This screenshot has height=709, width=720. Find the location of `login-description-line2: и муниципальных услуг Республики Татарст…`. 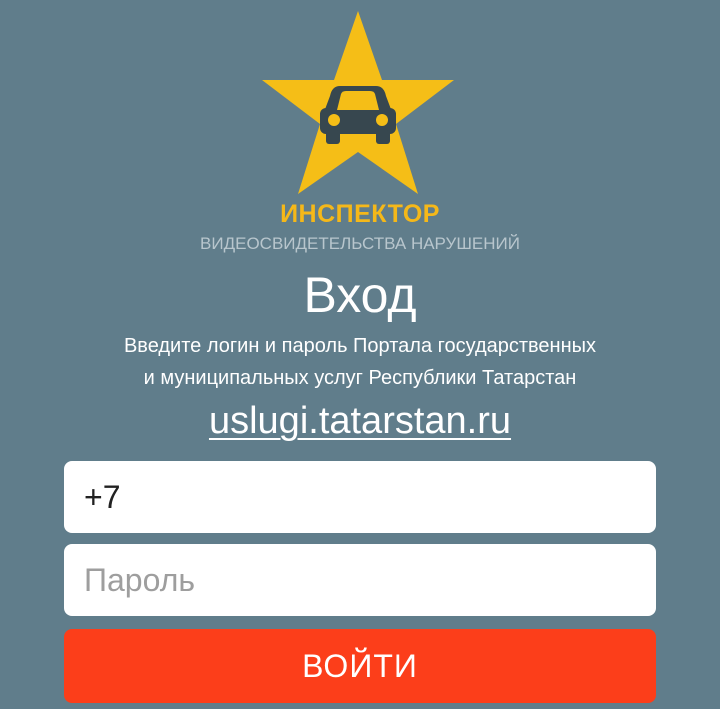

login-description-line2: и муниципальных услуг Республики Татарст… is located at coordinates (360, 378).